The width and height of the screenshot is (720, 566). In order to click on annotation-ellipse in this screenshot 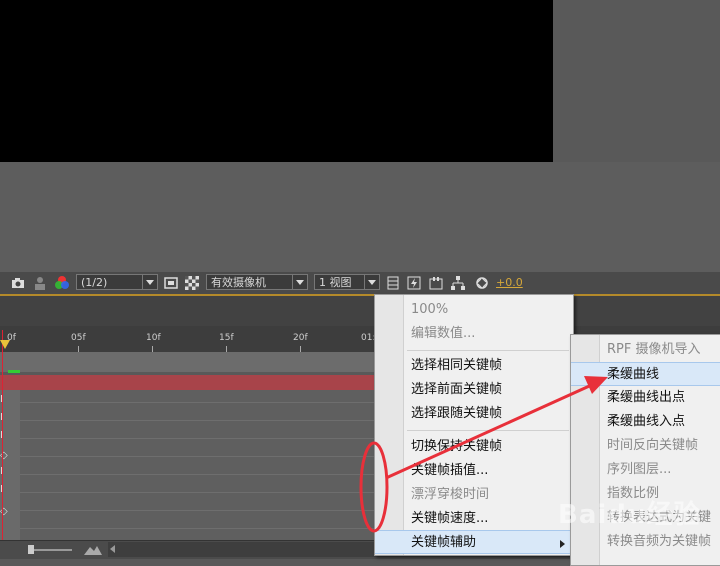, I will do `click(374, 487)`.